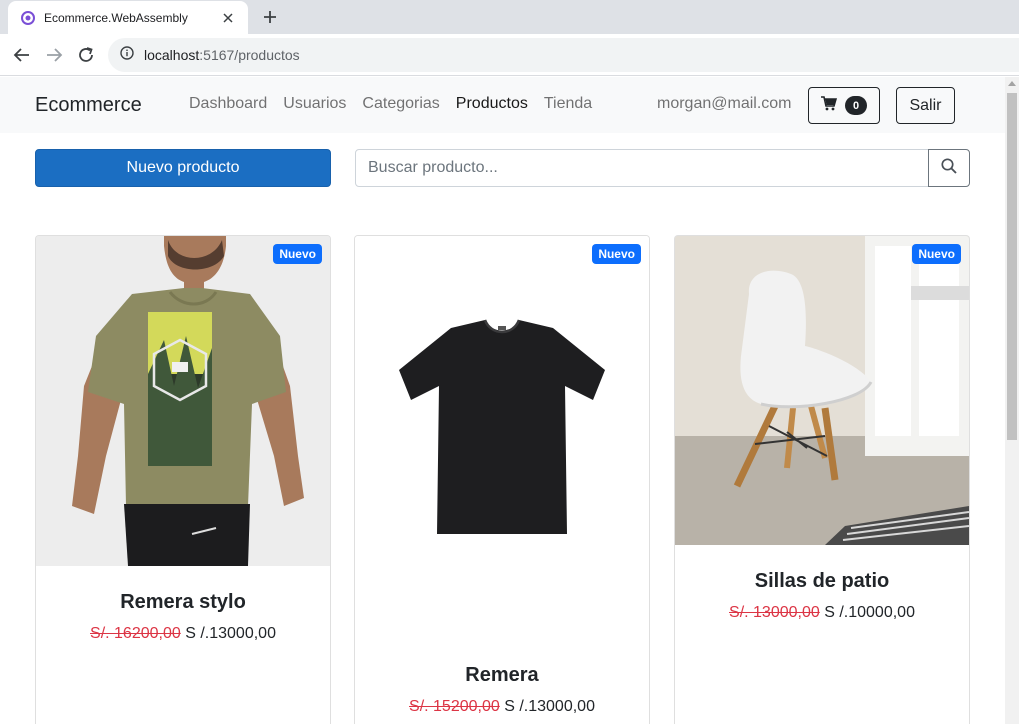 The height and width of the screenshot is (724, 1019). I want to click on nav-link-tienda: Tienda, so click(568, 104).